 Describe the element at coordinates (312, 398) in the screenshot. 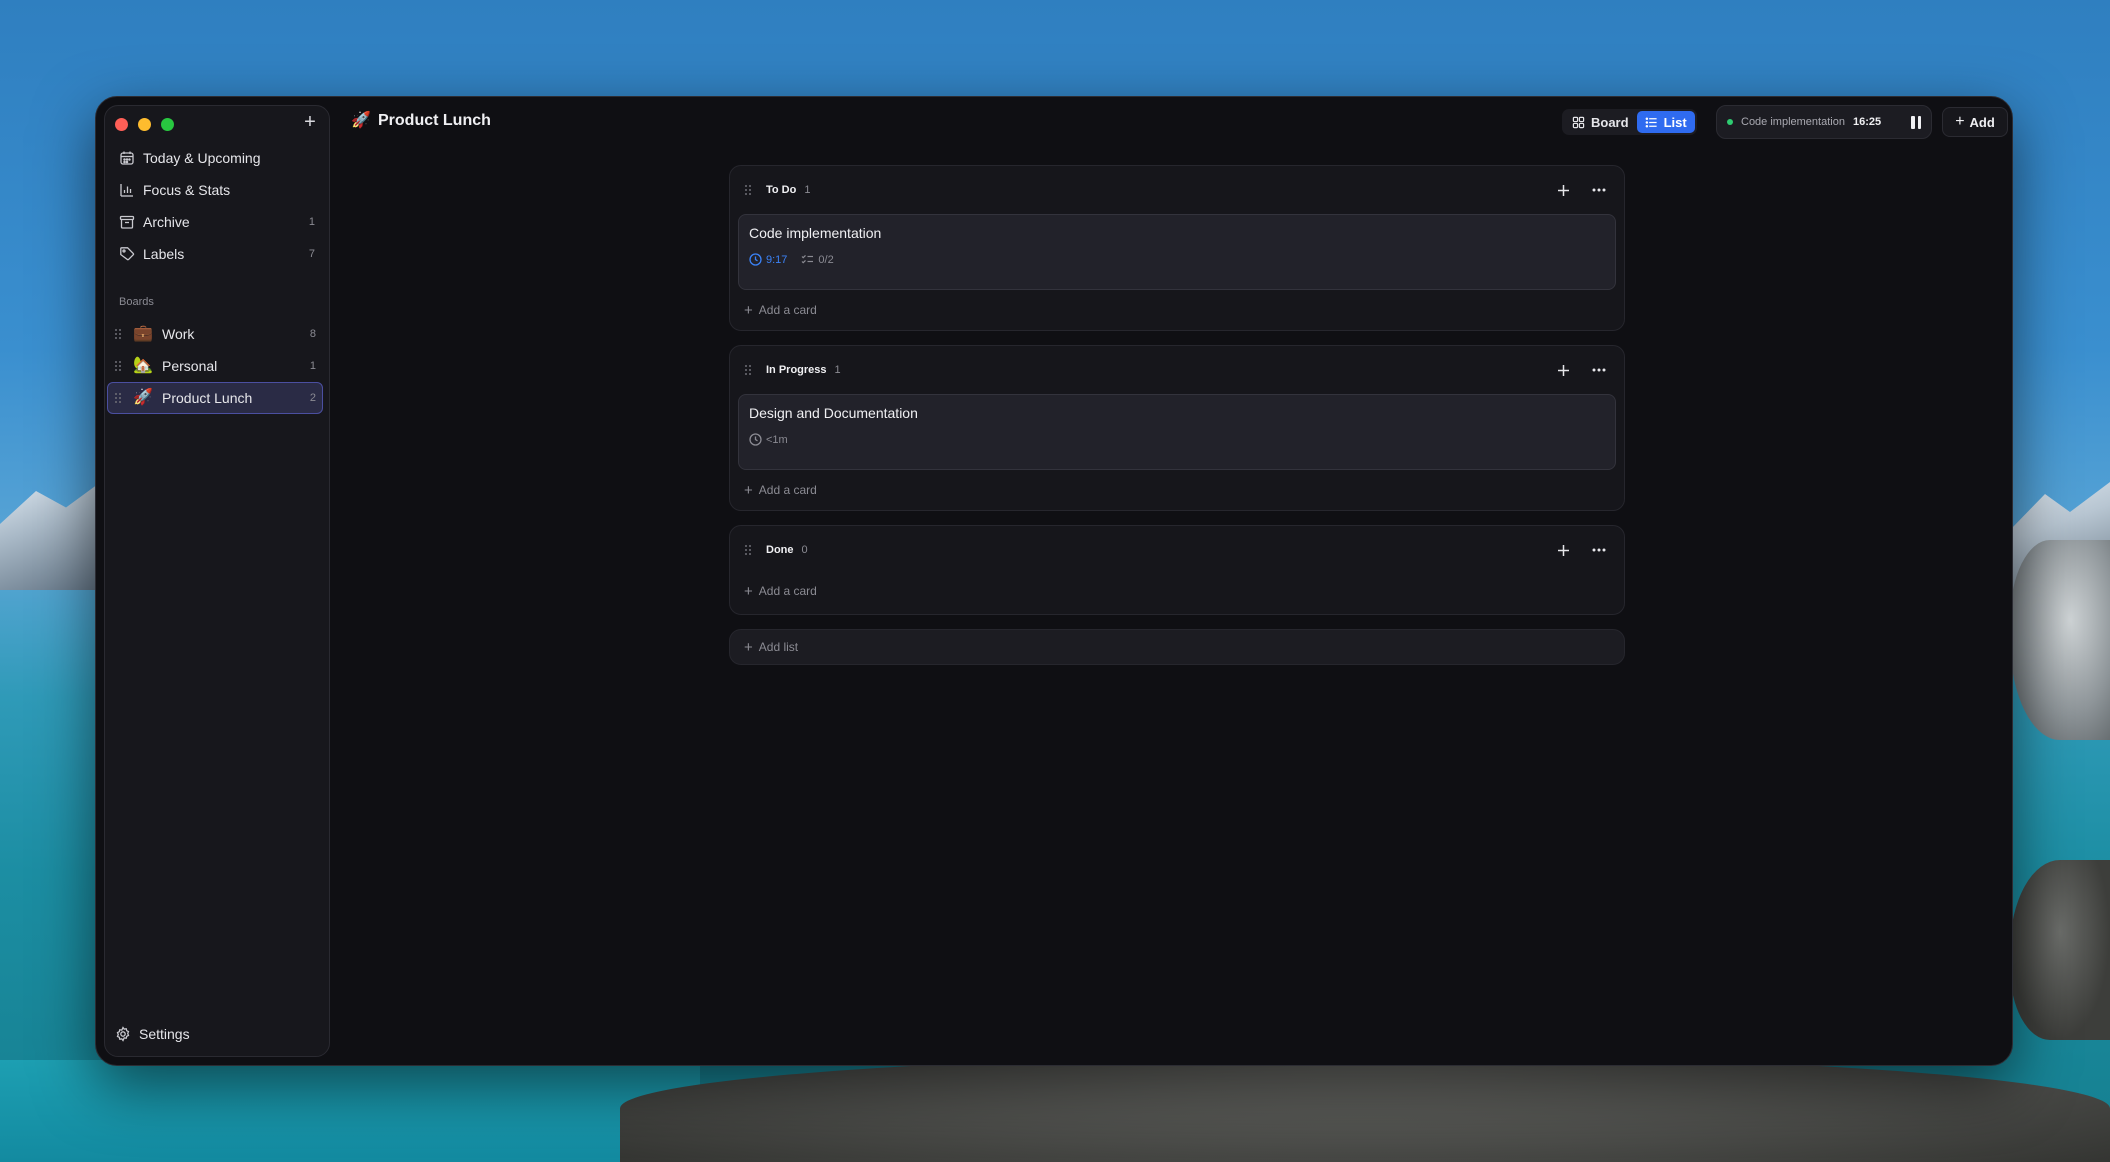

I see `board-count: 2` at that location.